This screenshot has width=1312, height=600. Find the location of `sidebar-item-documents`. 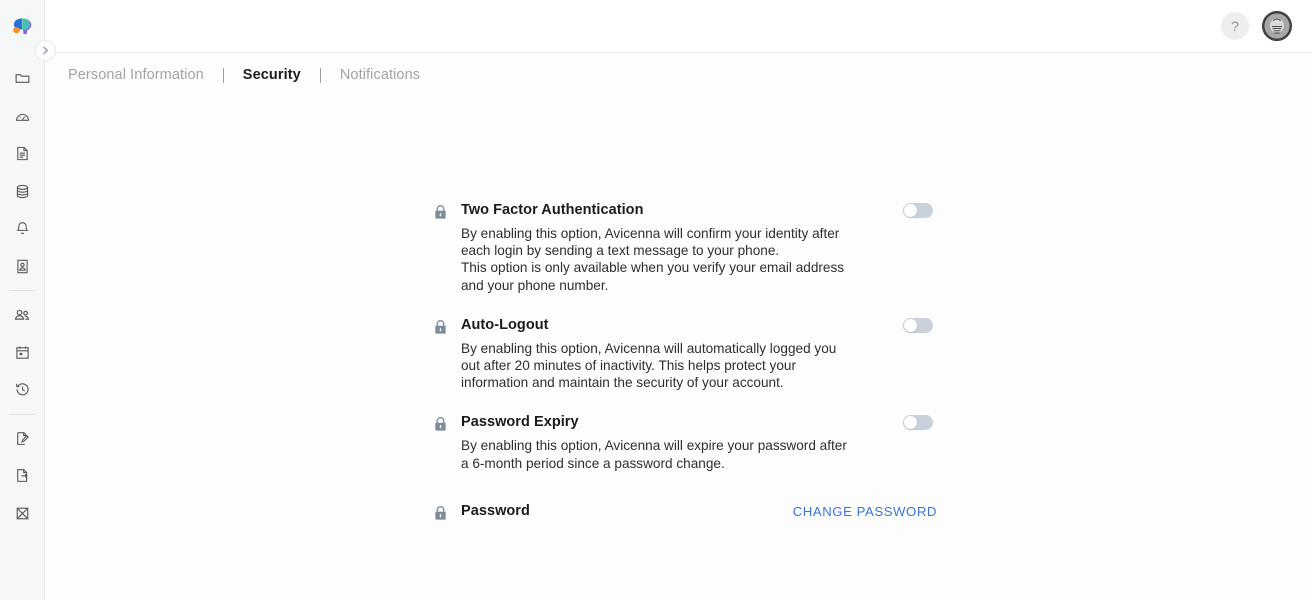

sidebar-item-documents is located at coordinates (22, 154).